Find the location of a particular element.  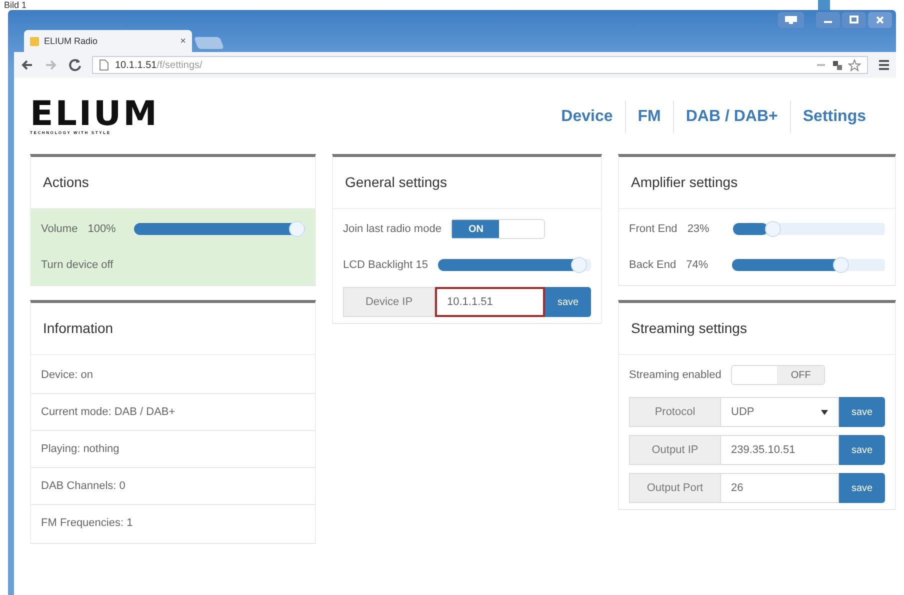

slider-value: 74% is located at coordinates (698, 265).